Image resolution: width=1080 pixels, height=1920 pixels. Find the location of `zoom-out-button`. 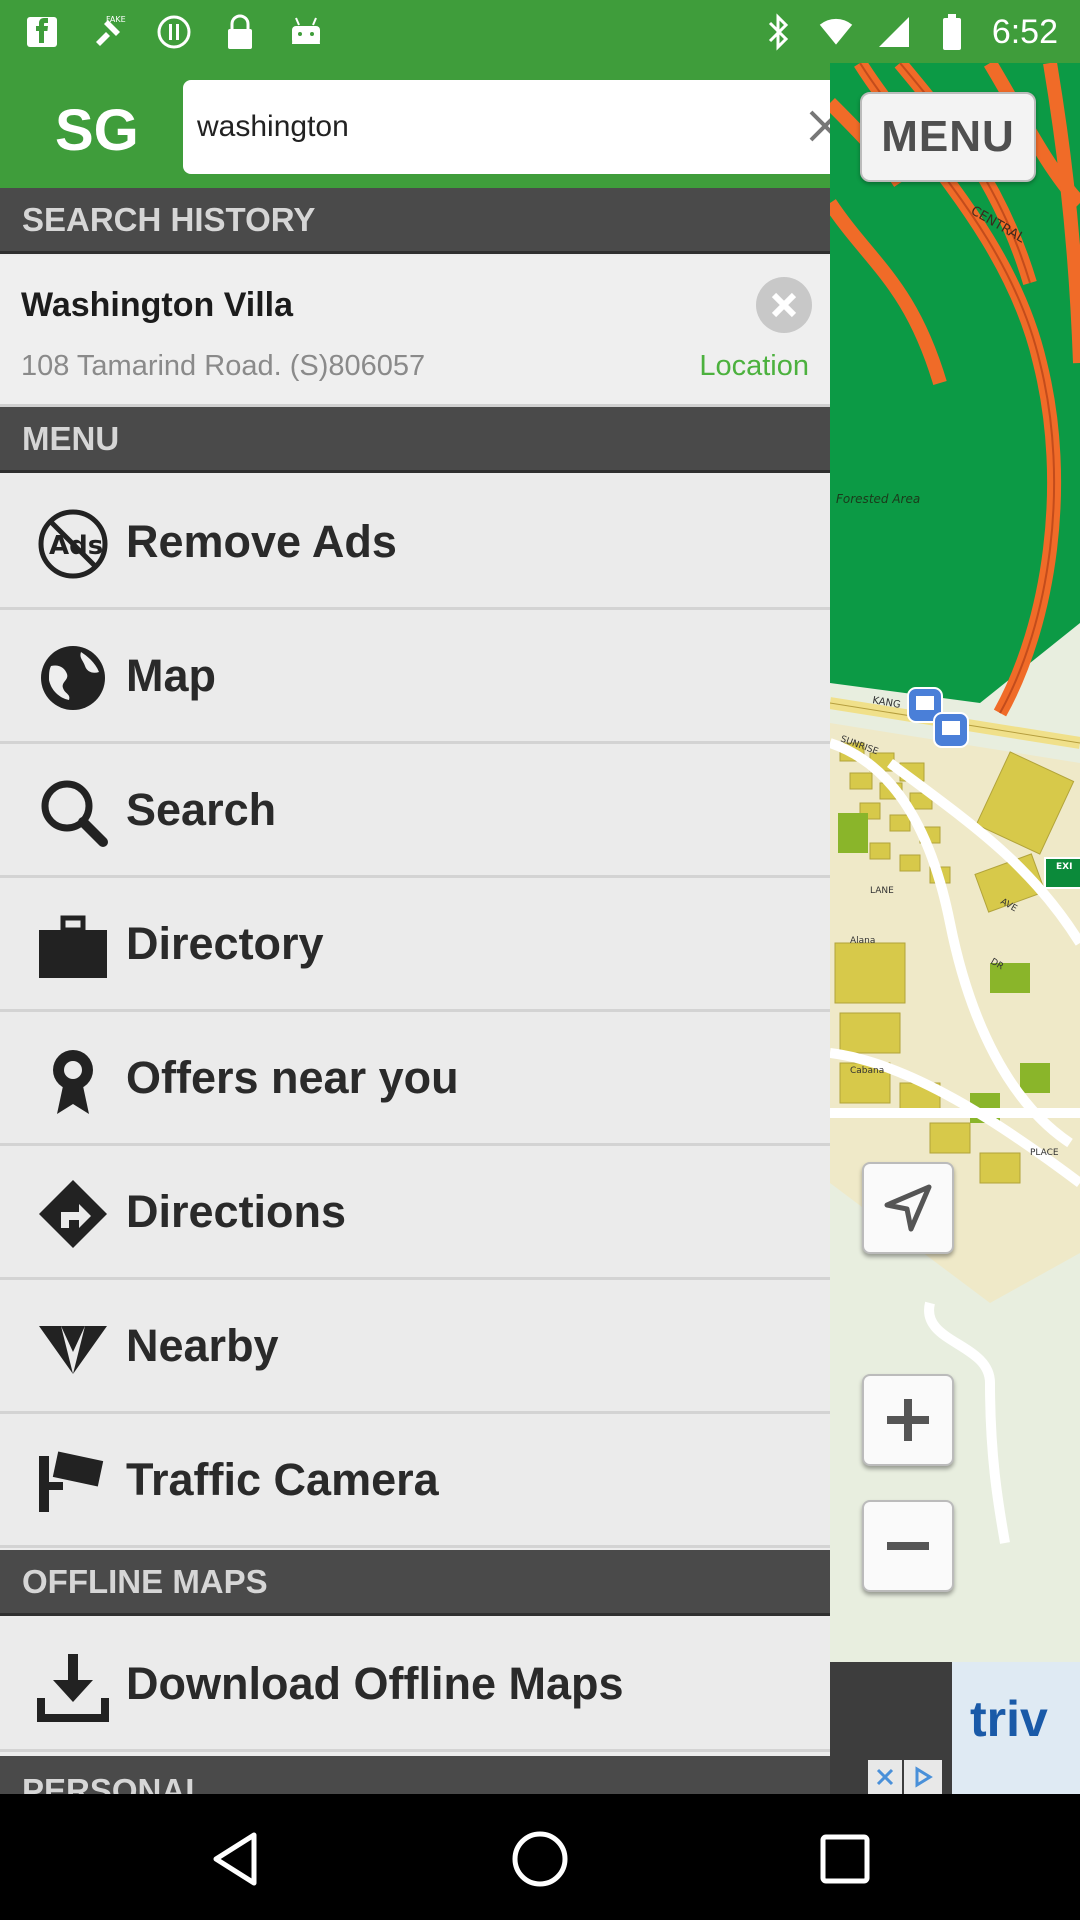

zoom-out-button is located at coordinates (908, 1546).